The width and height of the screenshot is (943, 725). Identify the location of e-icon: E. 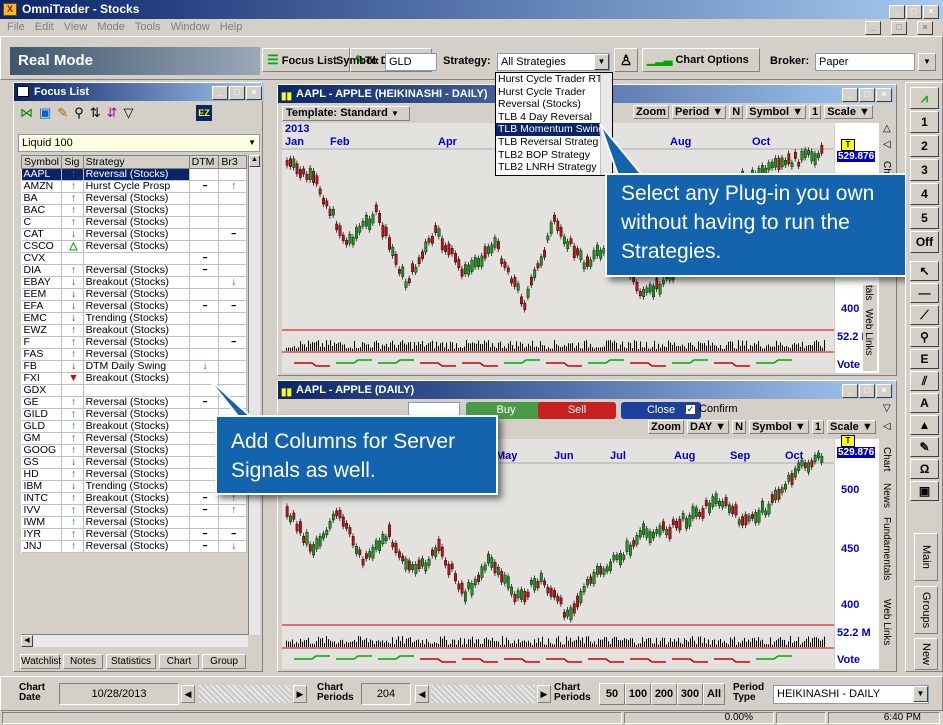
(924, 359).